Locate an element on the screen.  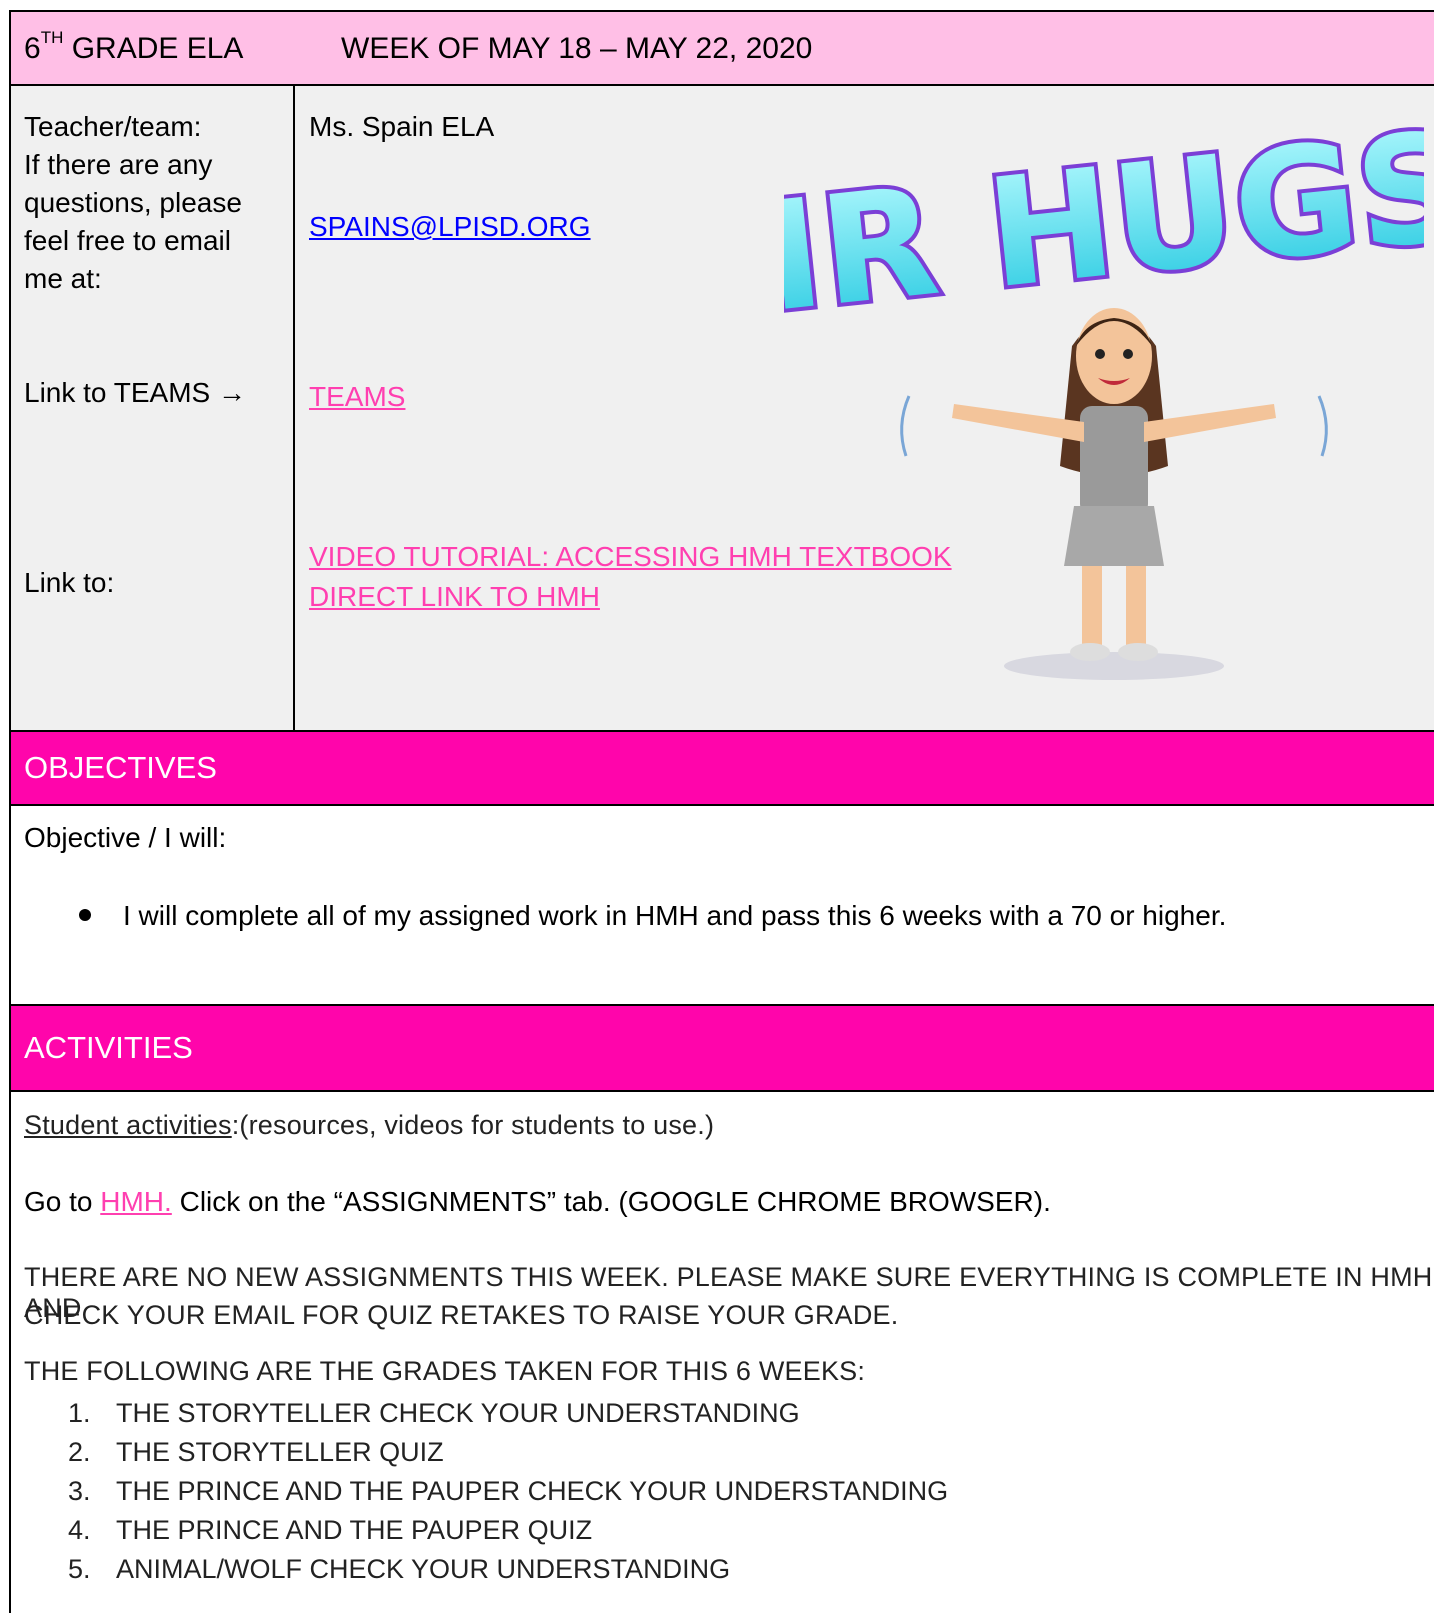
grade-title: 6TH GRADE ELA is located at coordinates (134, 46).